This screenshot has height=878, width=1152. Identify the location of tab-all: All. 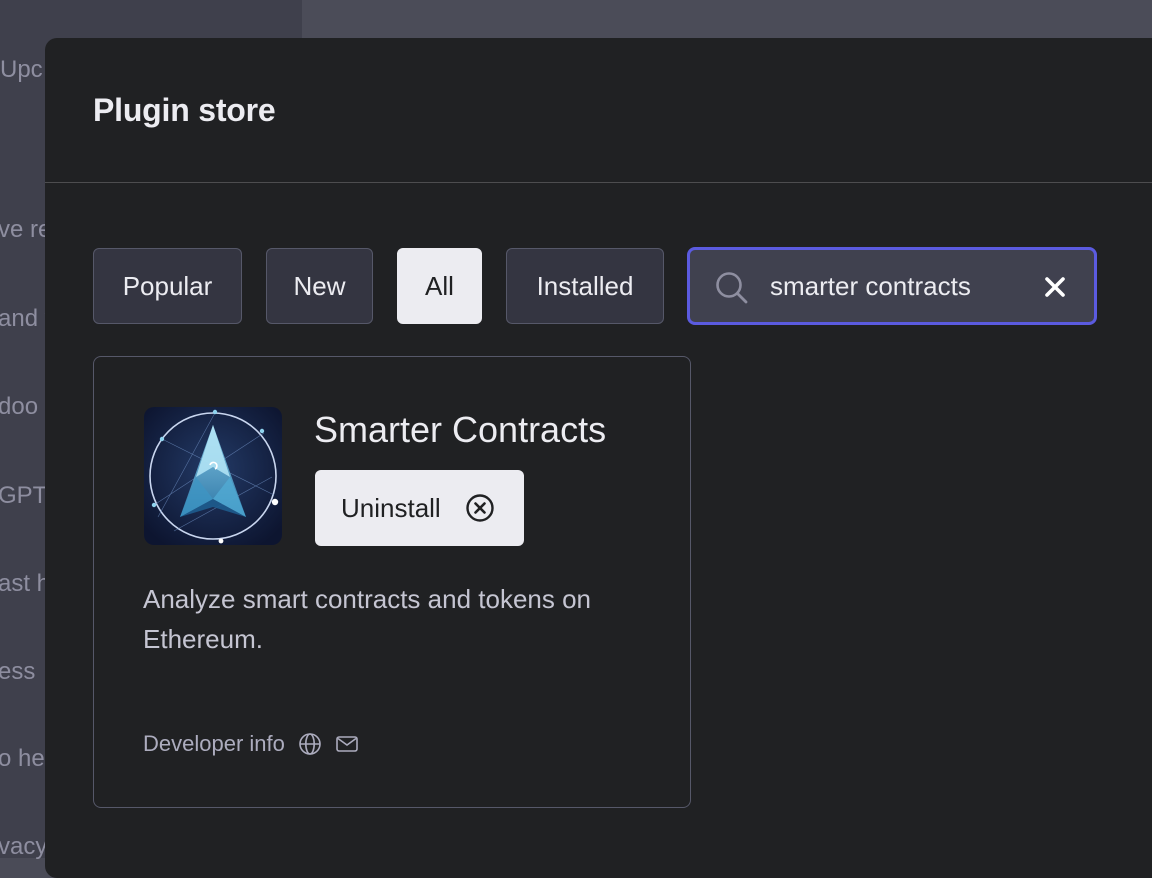
(439, 286).